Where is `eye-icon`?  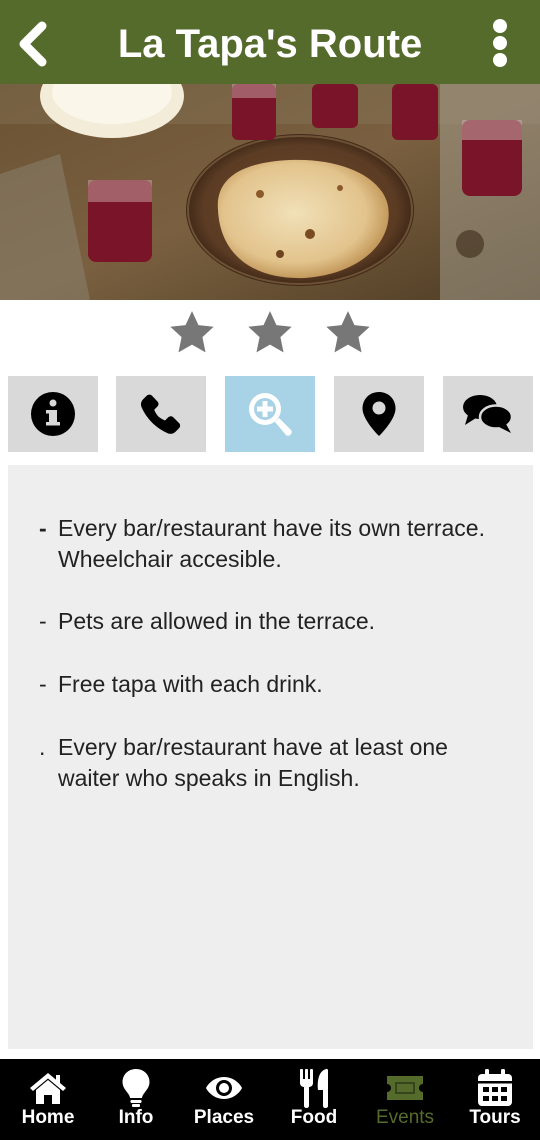
eye-icon is located at coordinates (224, 1088).